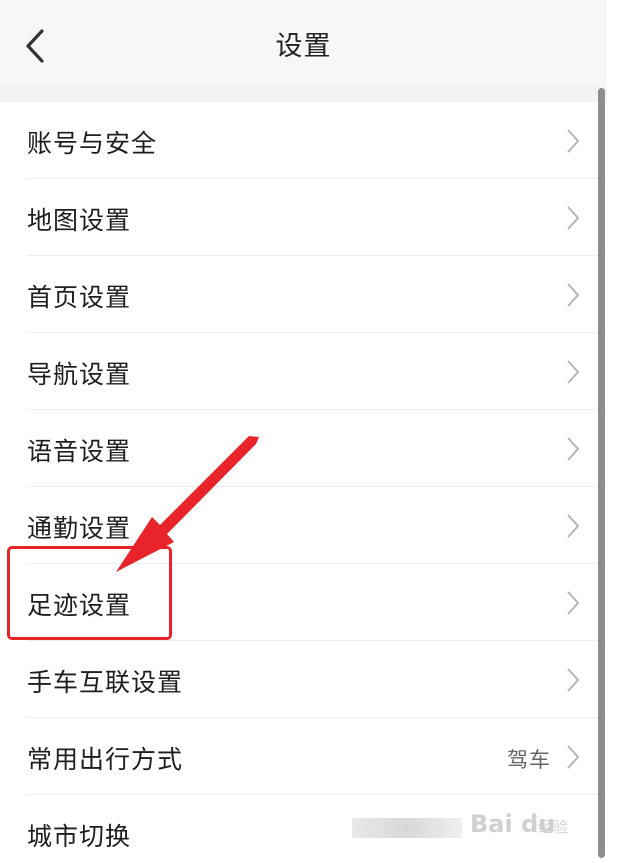 The height and width of the screenshot is (863, 617). I want to click on settings-item-travel-mode: 常用出行方式 驾车, so click(303, 756).